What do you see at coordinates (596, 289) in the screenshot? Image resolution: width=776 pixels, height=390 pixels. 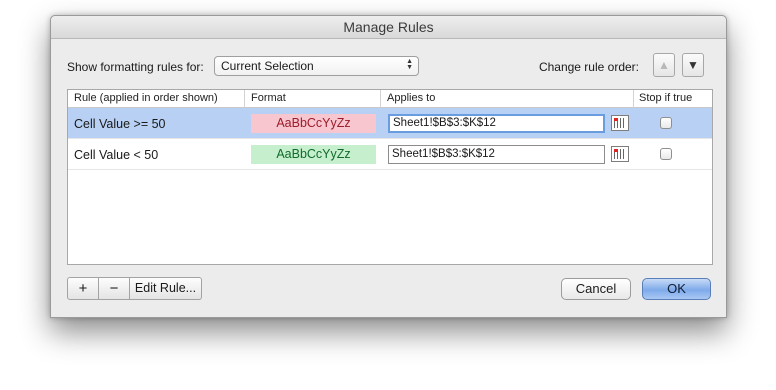 I see `cancel-button: Cancel` at bounding box center [596, 289].